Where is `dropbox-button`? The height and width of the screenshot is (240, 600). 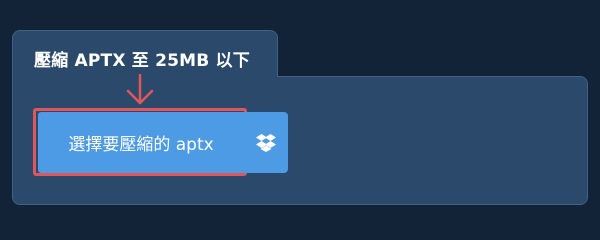 dropbox-button is located at coordinates (265, 142).